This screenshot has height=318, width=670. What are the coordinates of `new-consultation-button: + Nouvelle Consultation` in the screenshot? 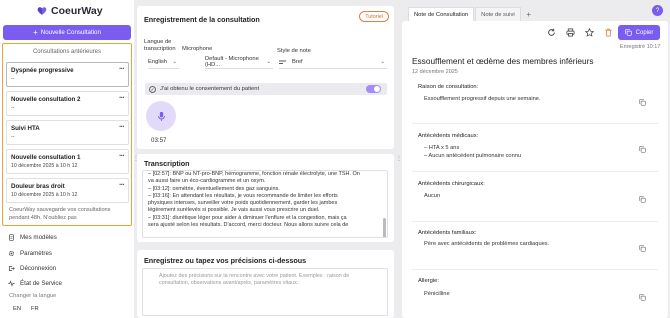 It's located at (67, 32).